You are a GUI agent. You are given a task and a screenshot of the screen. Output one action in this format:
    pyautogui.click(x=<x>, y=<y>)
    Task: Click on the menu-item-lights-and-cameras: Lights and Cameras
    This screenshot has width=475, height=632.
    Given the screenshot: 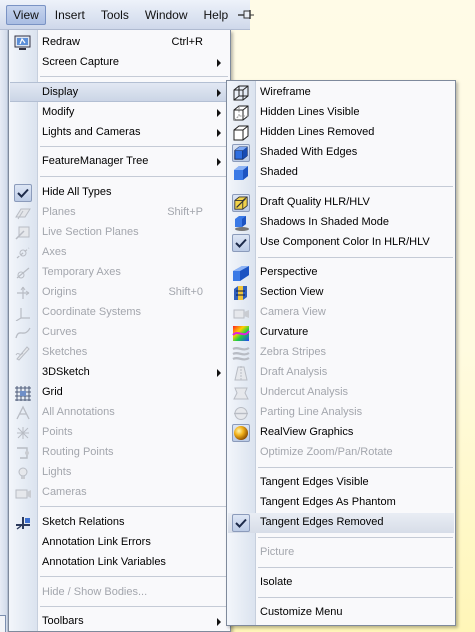 What is the action you would take?
    pyautogui.click(x=119, y=133)
    